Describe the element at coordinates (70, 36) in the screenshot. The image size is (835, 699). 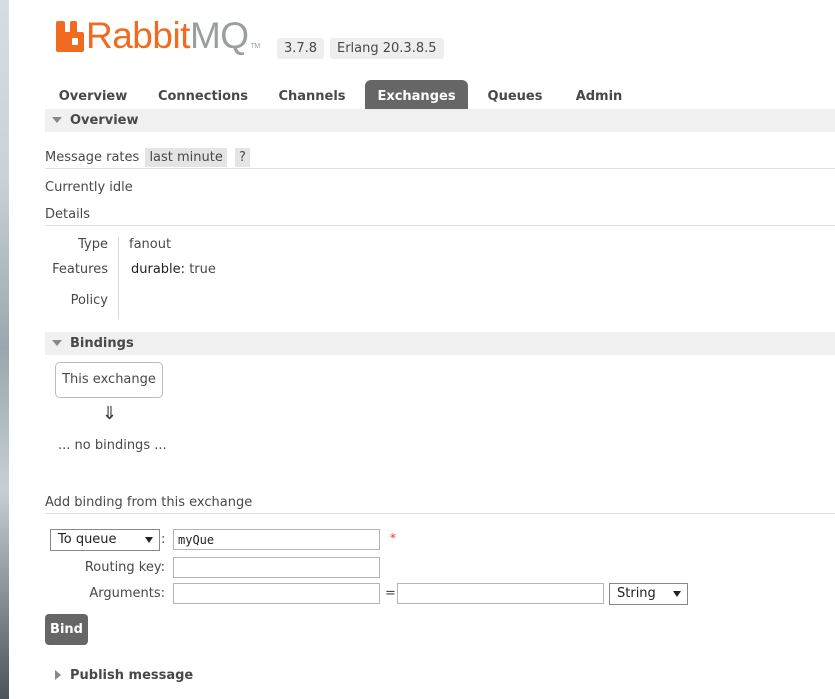
I see `rabbitmq-logo-icon` at that location.